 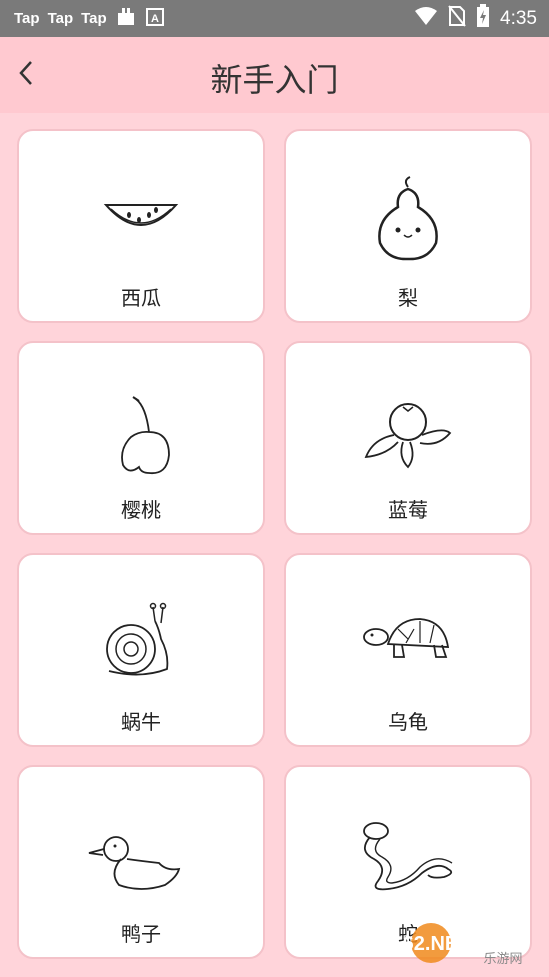 I want to click on watermark-subtext: 乐游网, so click(x=502, y=959).